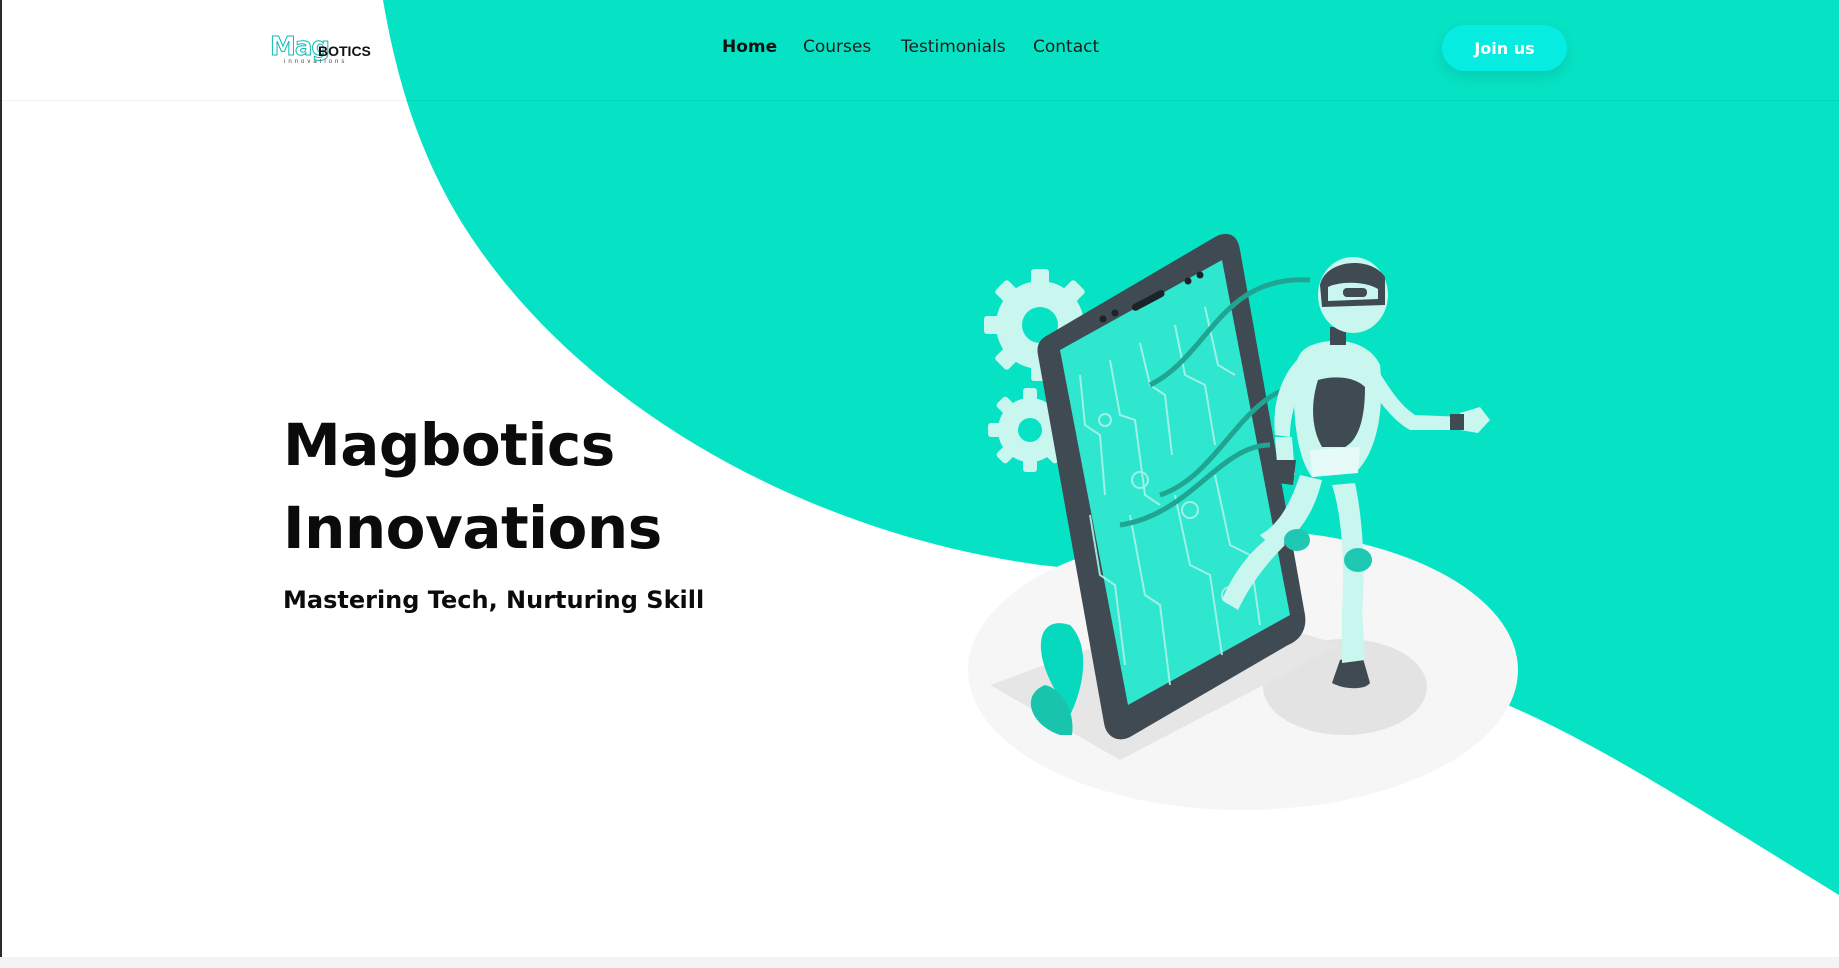  Describe the element at coordinates (1, 484) in the screenshot. I see `window-left-border` at that location.